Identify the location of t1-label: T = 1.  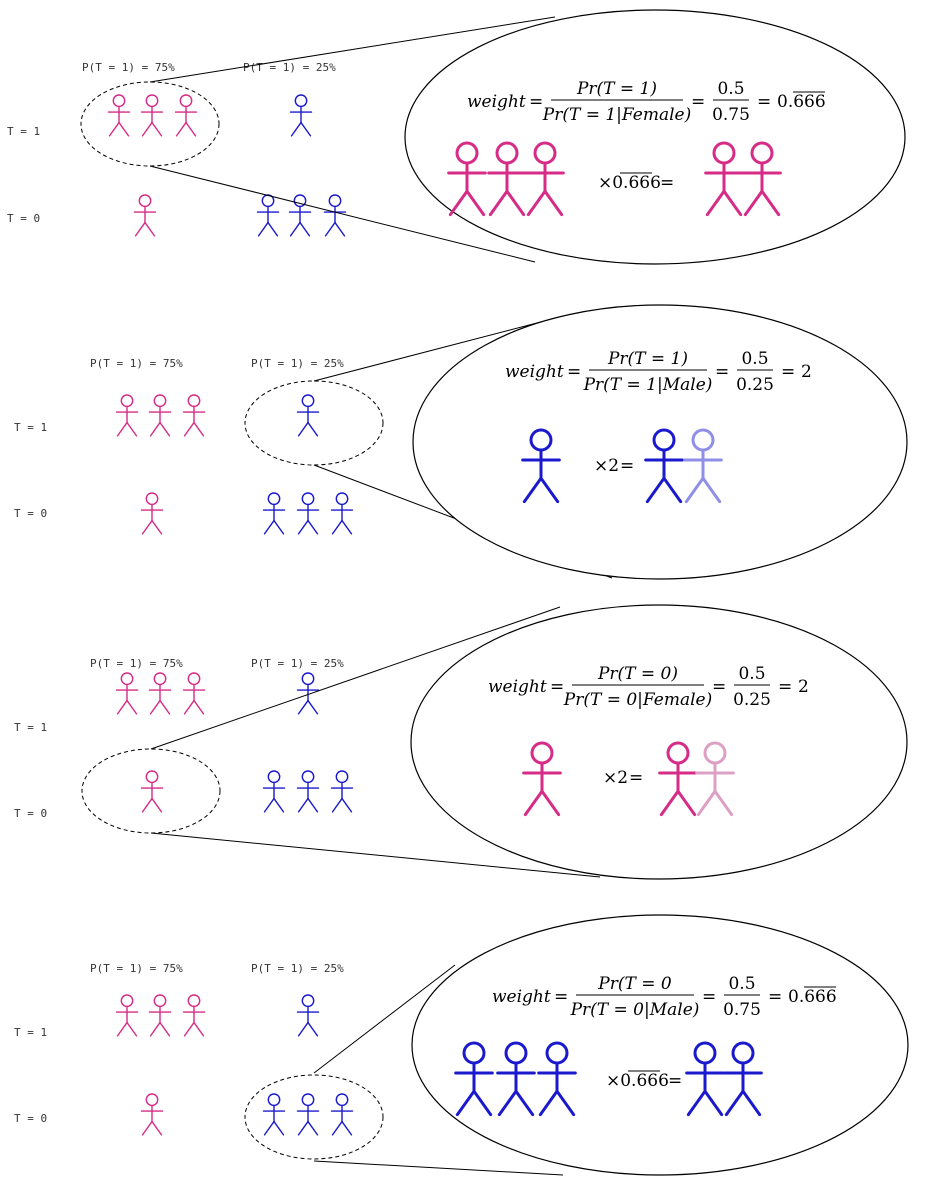
(30, 1032).